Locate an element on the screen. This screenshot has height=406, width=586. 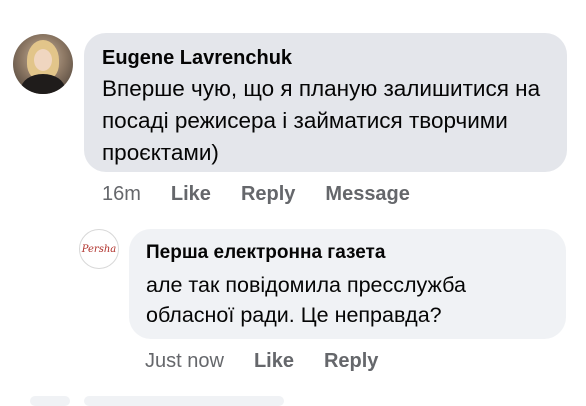
page-logo: Persha is located at coordinates (99, 249).